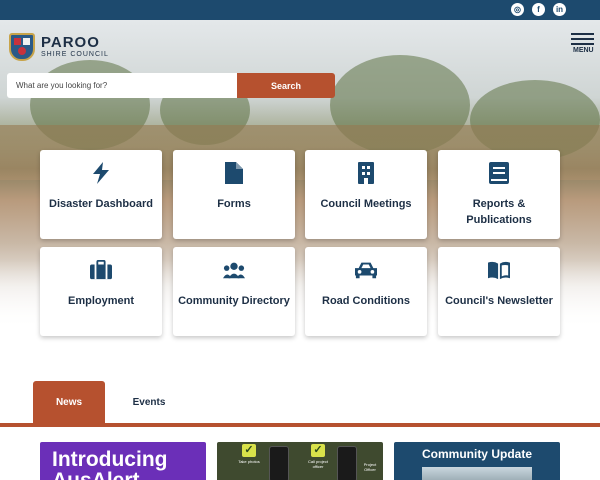 Image resolution: width=600 pixels, height=480 pixels. What do you see at coordinates (499, 301) in the screenshot?
I see `tile-label: Council's Newsletter` at bounding box center [499, 301].